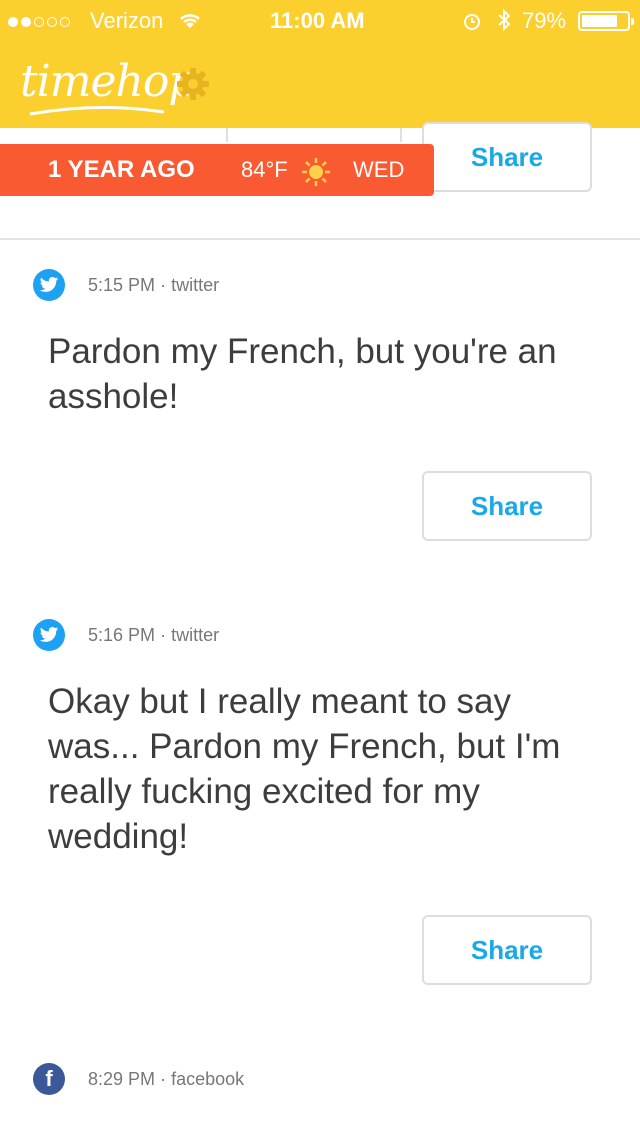 The height and width of the screenshot is (1136, 640). Describe the element at coordinates (302, 374) in the screenshot. I see `post-text: Pardon my French, but you're an asshole!` at that location.